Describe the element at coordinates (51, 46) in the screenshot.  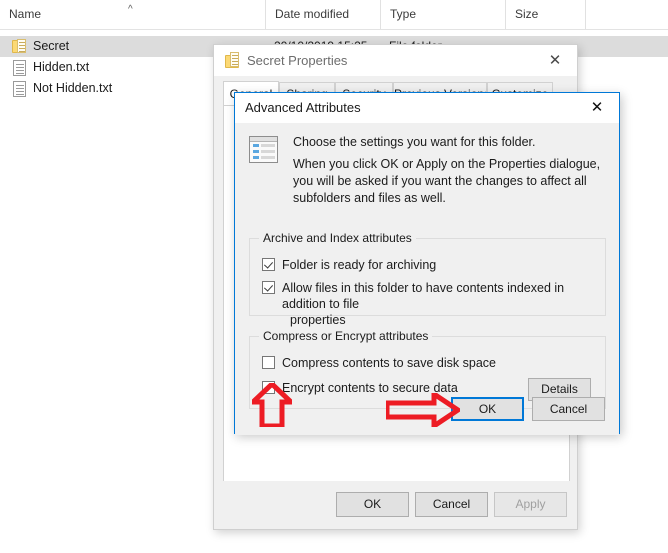
I see `list-item-name: Secret` at that location.